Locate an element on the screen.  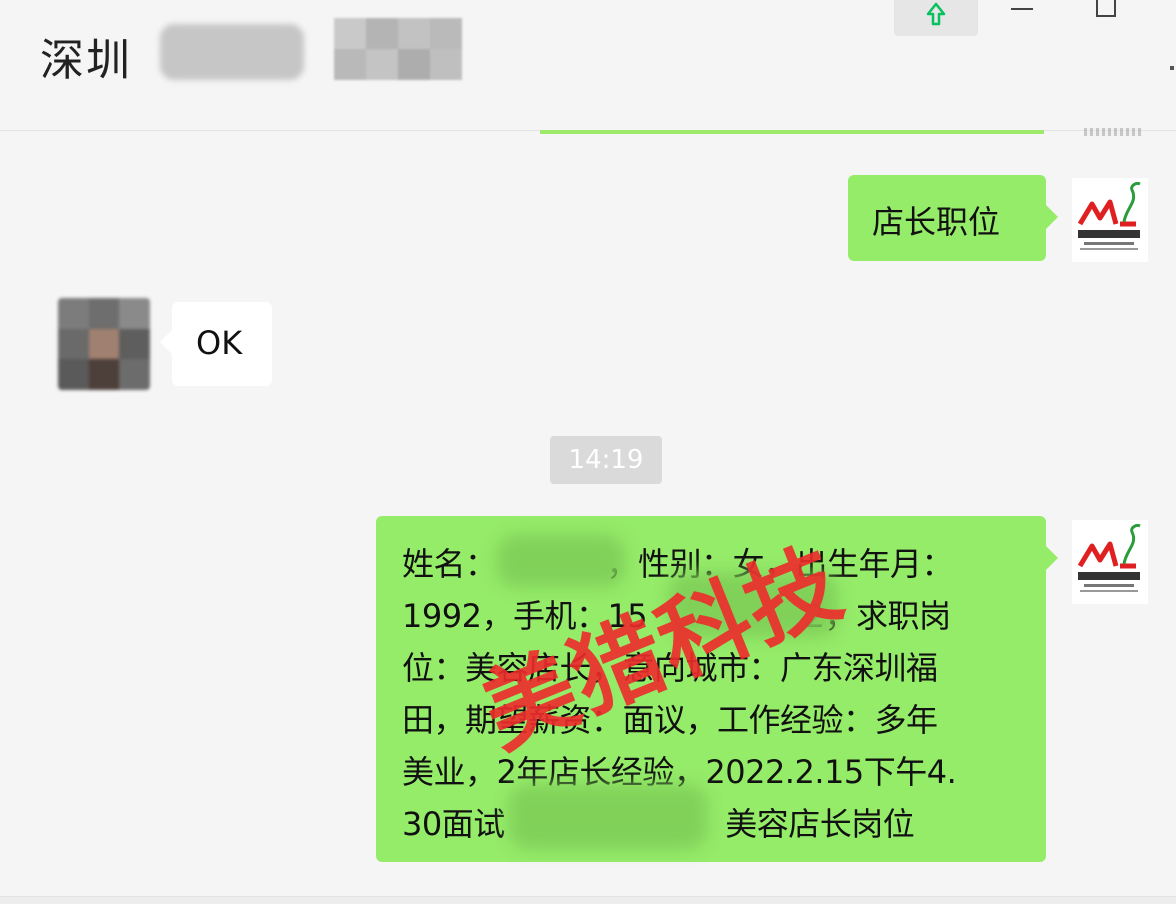
minimize-icon is located at coordinates (1022, 9).